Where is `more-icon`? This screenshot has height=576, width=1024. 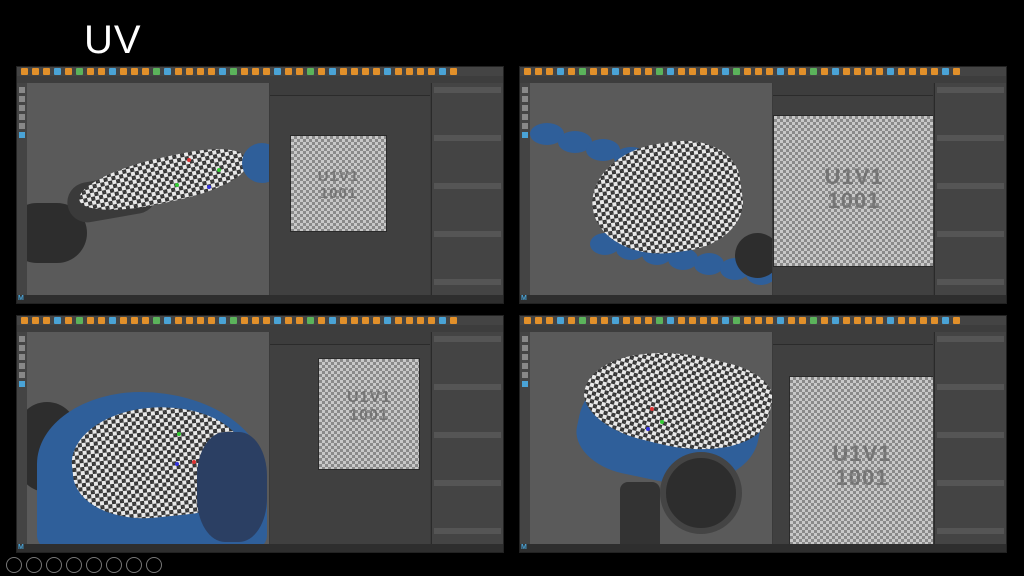
more-icon is located at coordinates (154, 565).